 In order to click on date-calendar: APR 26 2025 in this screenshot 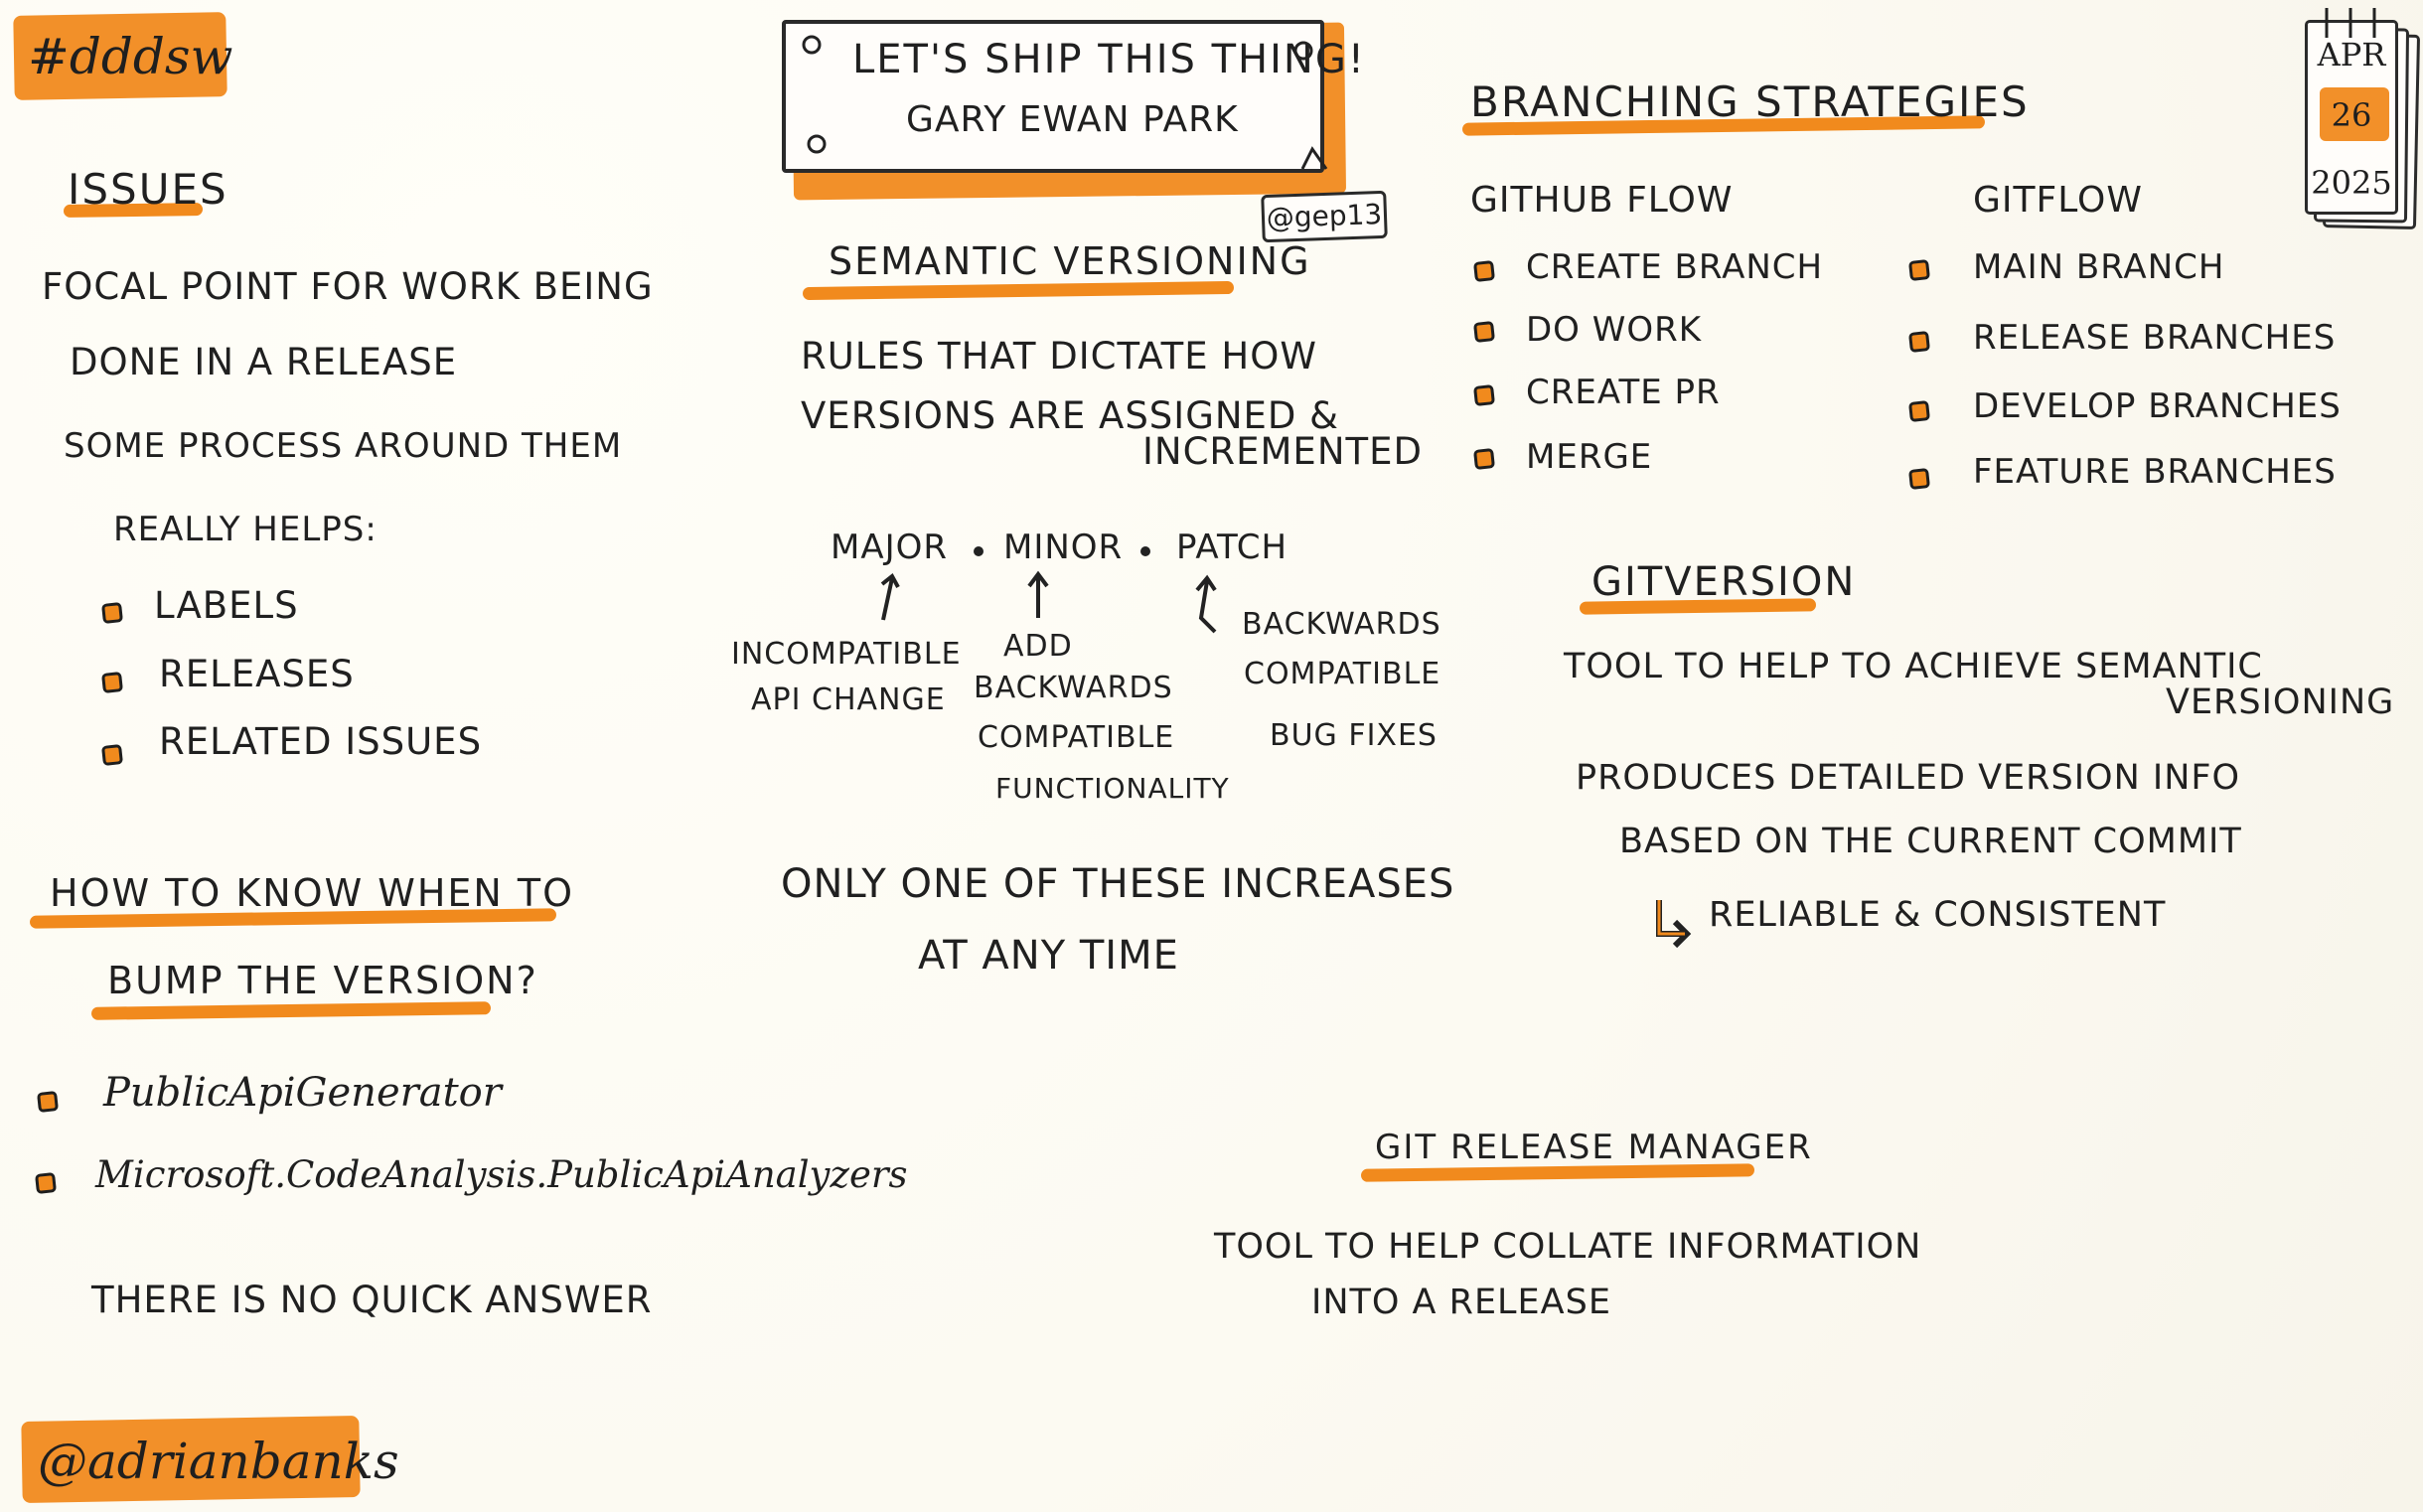, I will do `click(2352, 117)`.